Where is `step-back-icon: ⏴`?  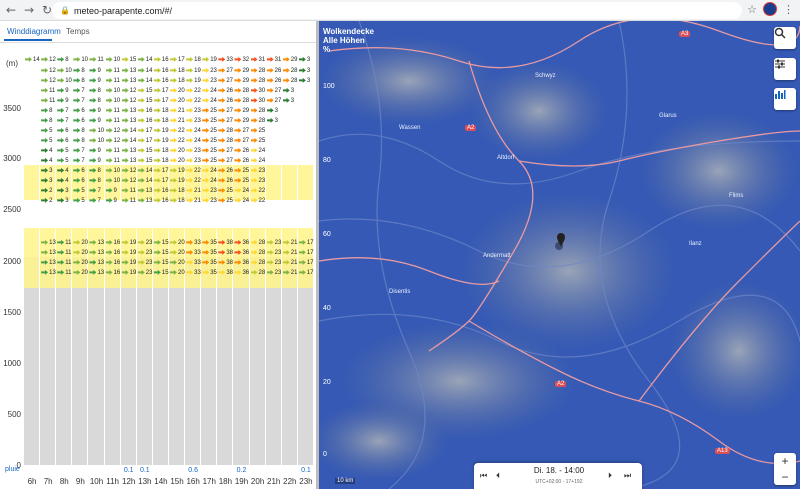
step-back-icon: ⏴ is located at coordinates (498, 476).